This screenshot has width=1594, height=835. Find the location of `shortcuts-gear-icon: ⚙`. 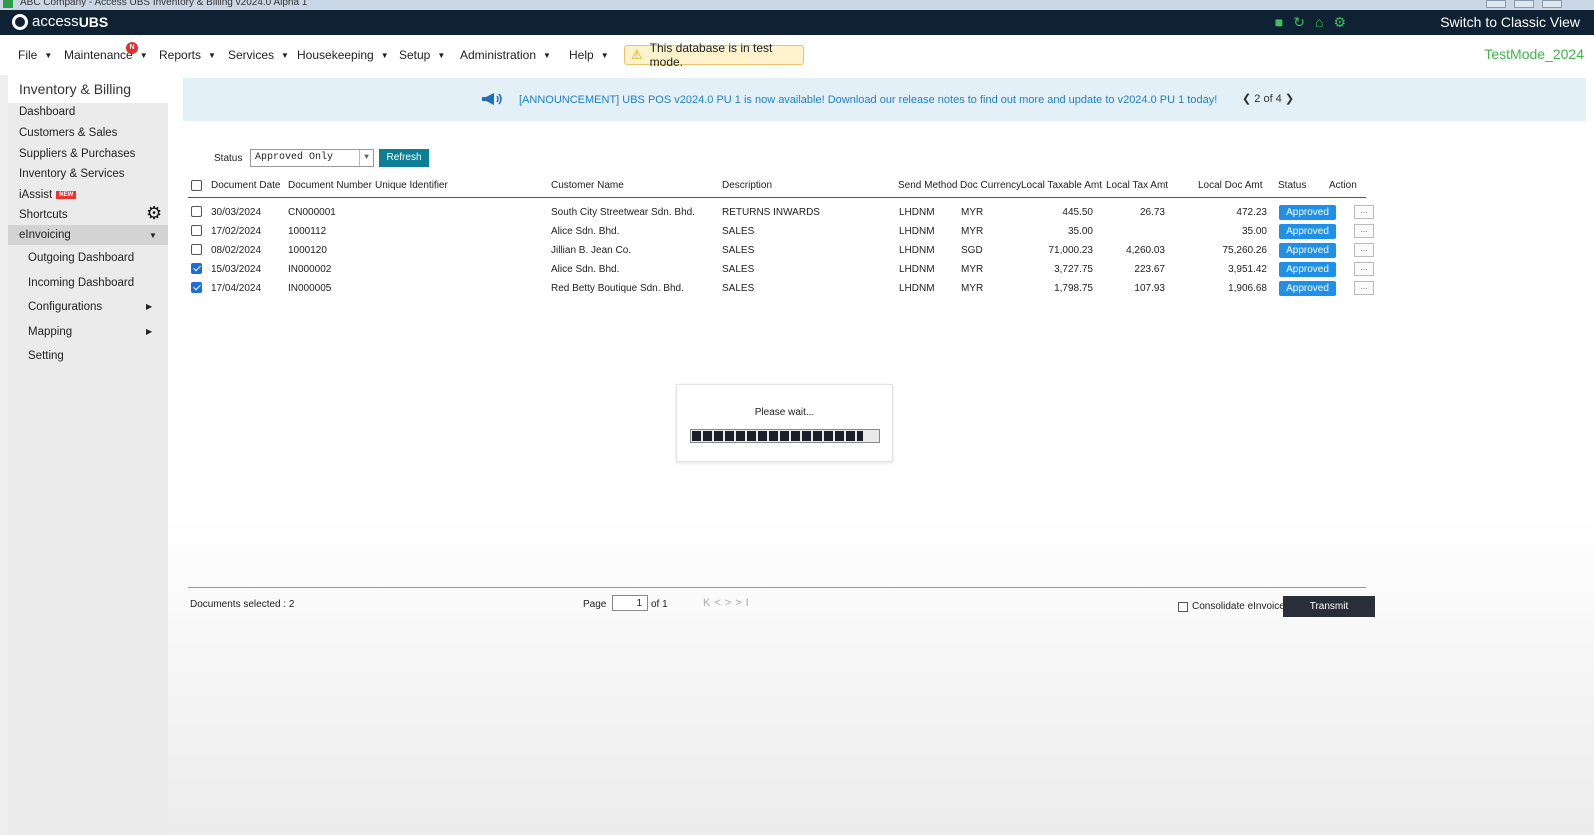

shortcuts-gear-icon: ⚙ is located at coordinates (154, 213).